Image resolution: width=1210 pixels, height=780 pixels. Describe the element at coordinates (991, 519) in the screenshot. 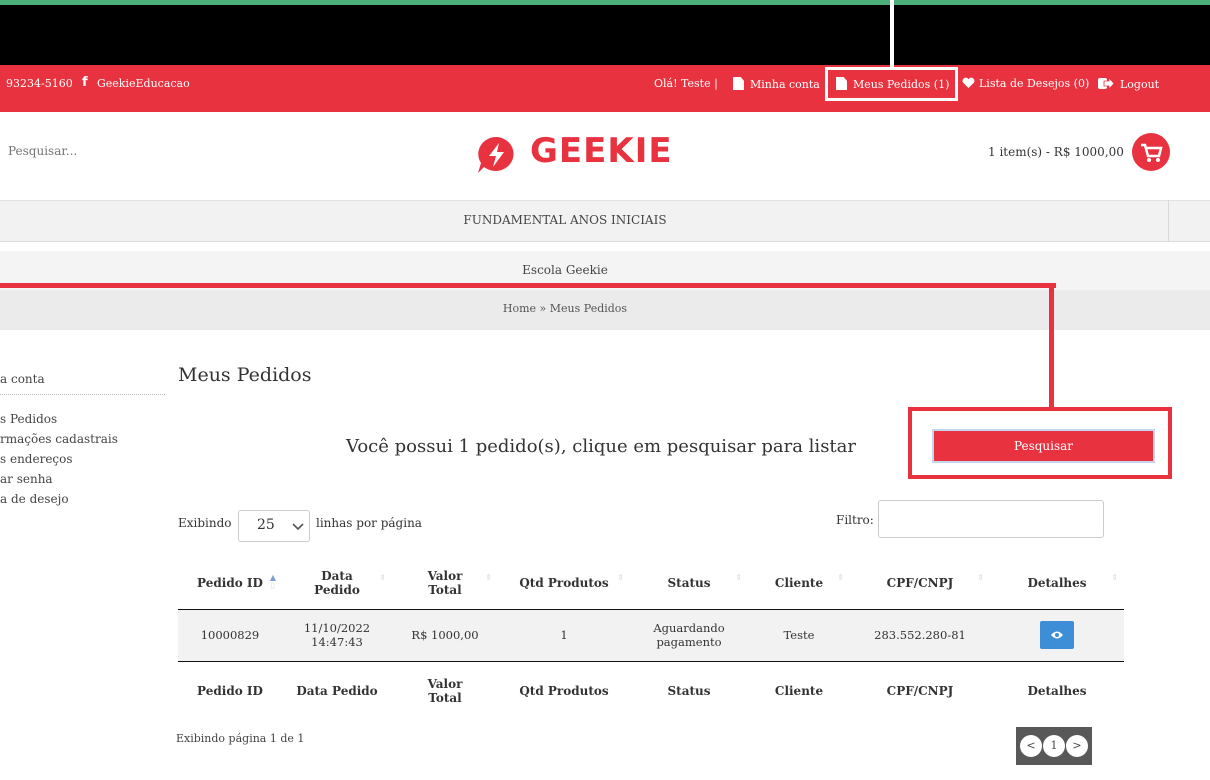

I see `filter-input` at that location.